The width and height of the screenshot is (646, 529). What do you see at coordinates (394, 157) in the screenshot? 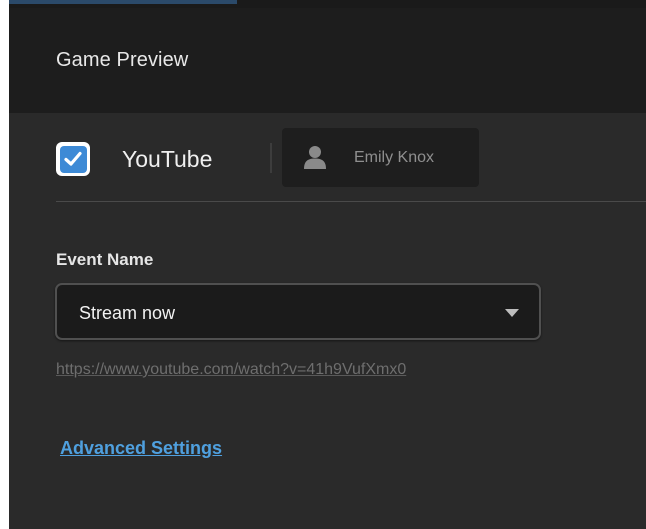
I see `account-name: Emily Knox` at bounding box center [394, 157].